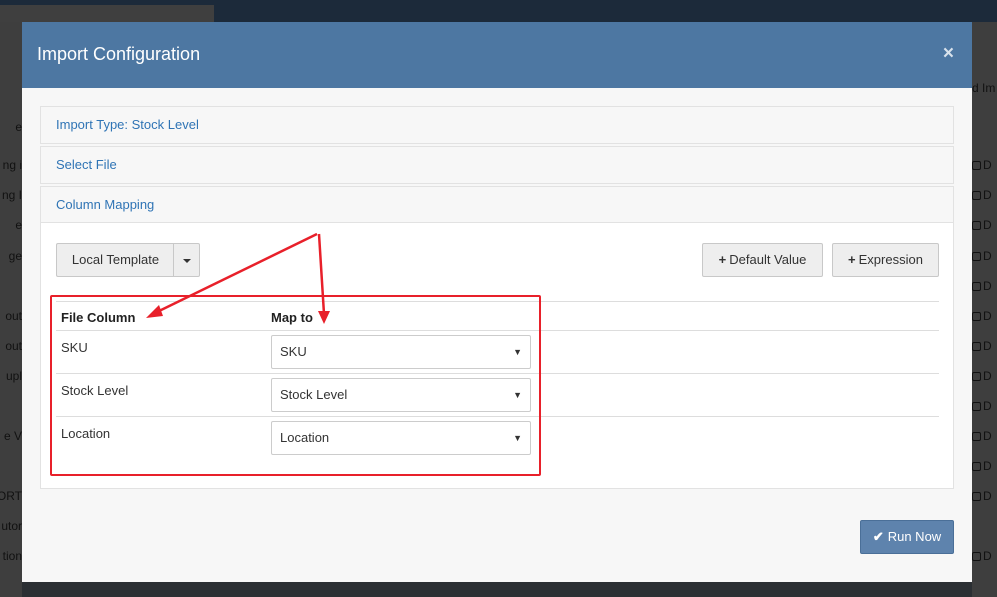  I want to click on expression-button: + Expression, so click(885, 260).